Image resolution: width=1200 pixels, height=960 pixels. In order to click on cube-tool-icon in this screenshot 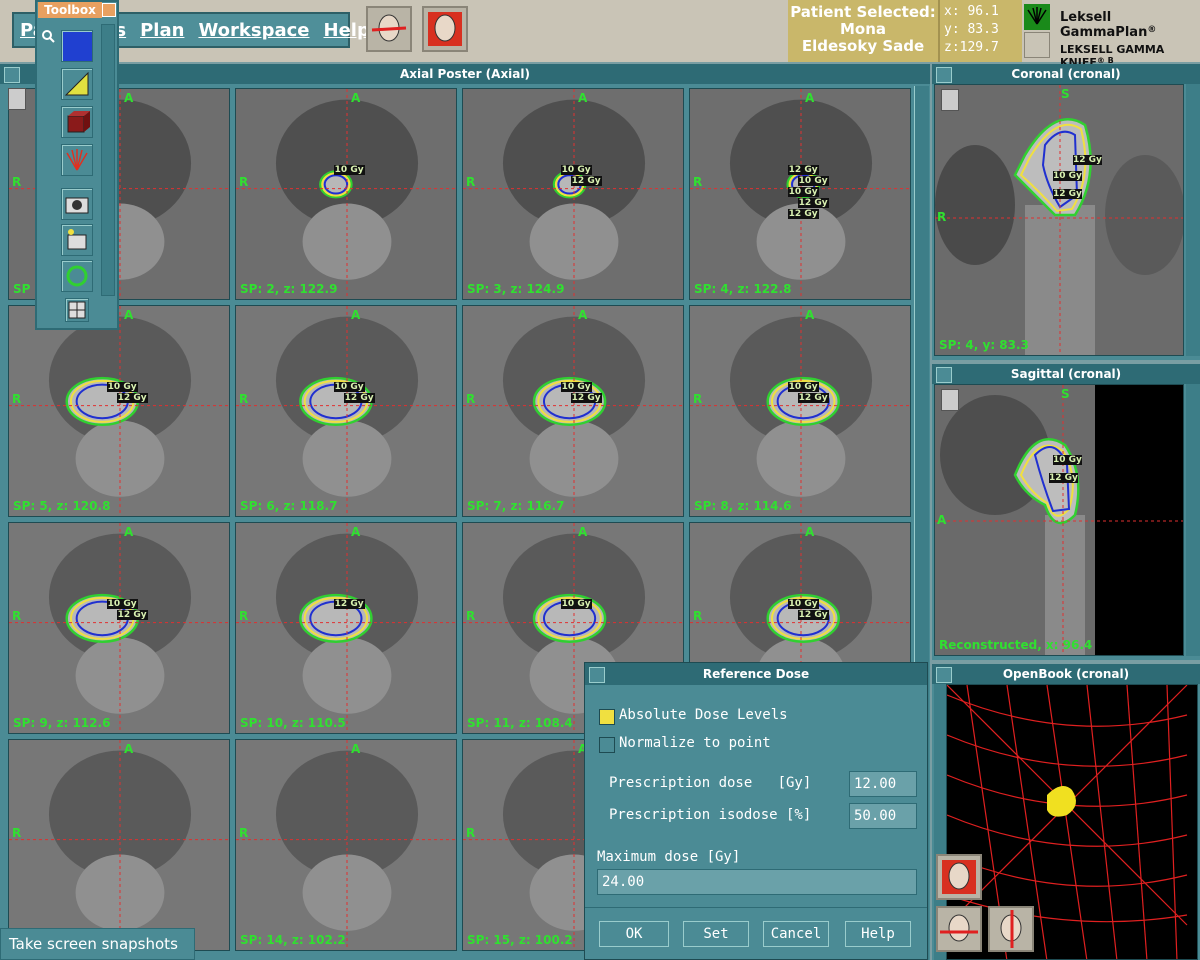, I will do `click(77, 122)`.